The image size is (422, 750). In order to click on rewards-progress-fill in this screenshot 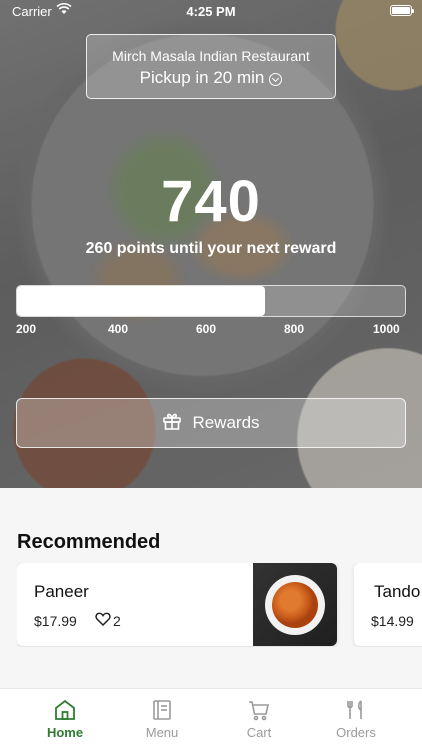, I will do `click(141, 301)`.